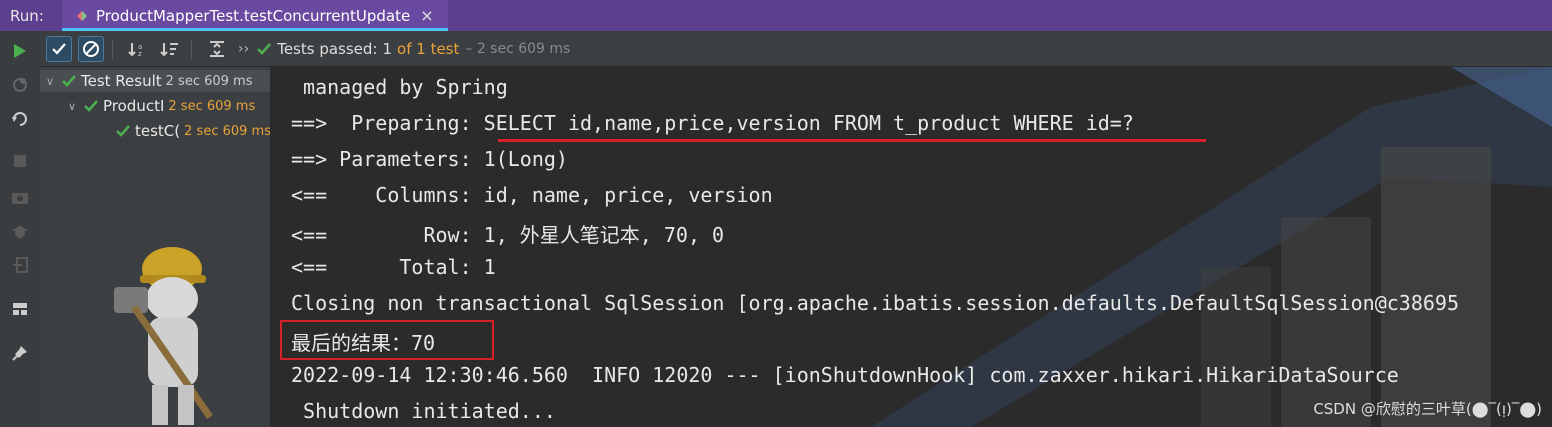 This screenshot has height=427, width=1552. I want to click on debug-button, so click(20, 231).